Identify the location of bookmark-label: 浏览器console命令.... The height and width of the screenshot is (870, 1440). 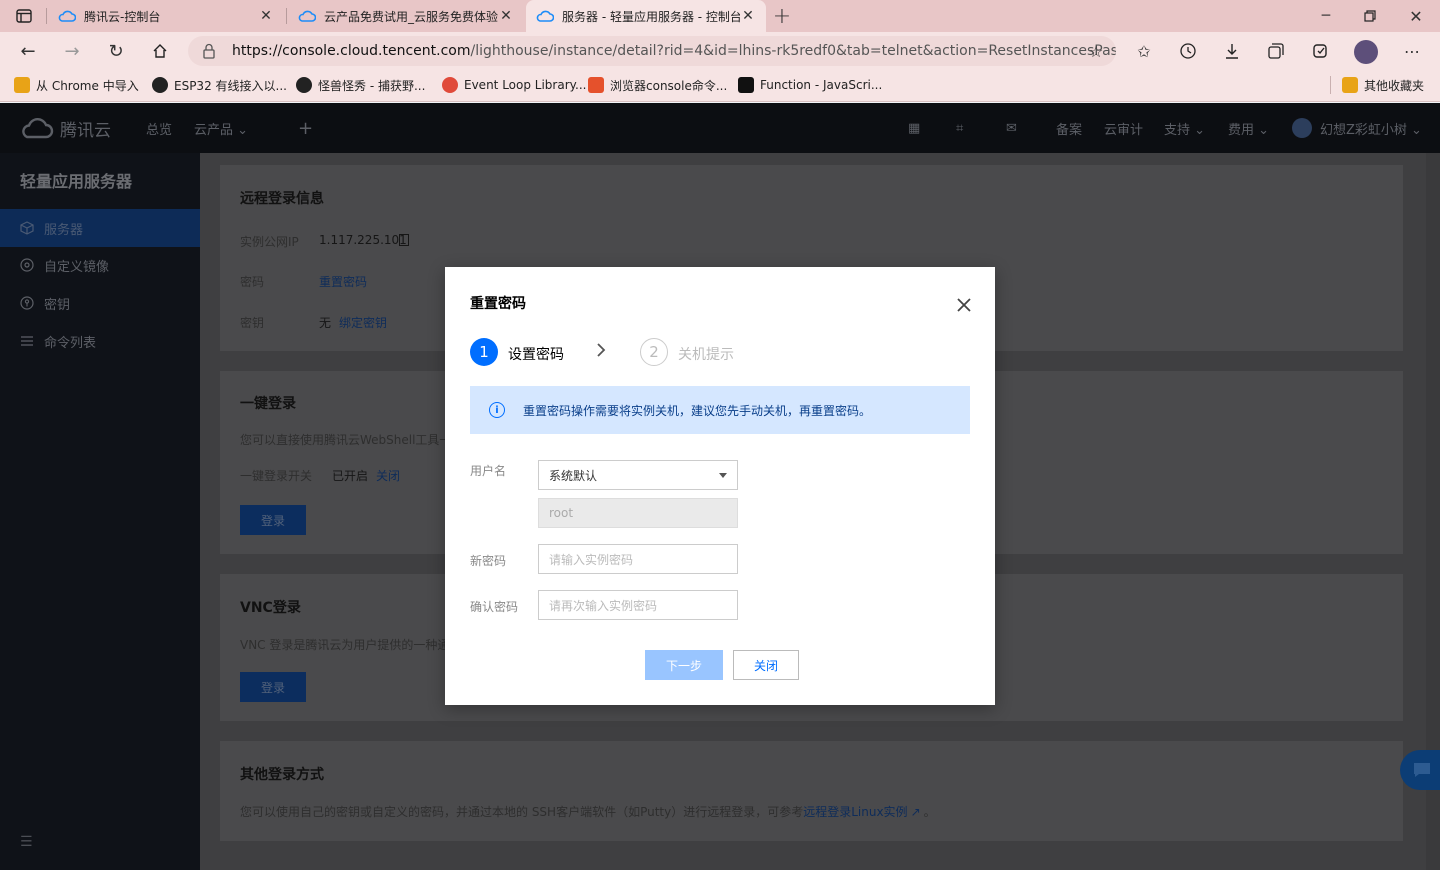
(669, 85).